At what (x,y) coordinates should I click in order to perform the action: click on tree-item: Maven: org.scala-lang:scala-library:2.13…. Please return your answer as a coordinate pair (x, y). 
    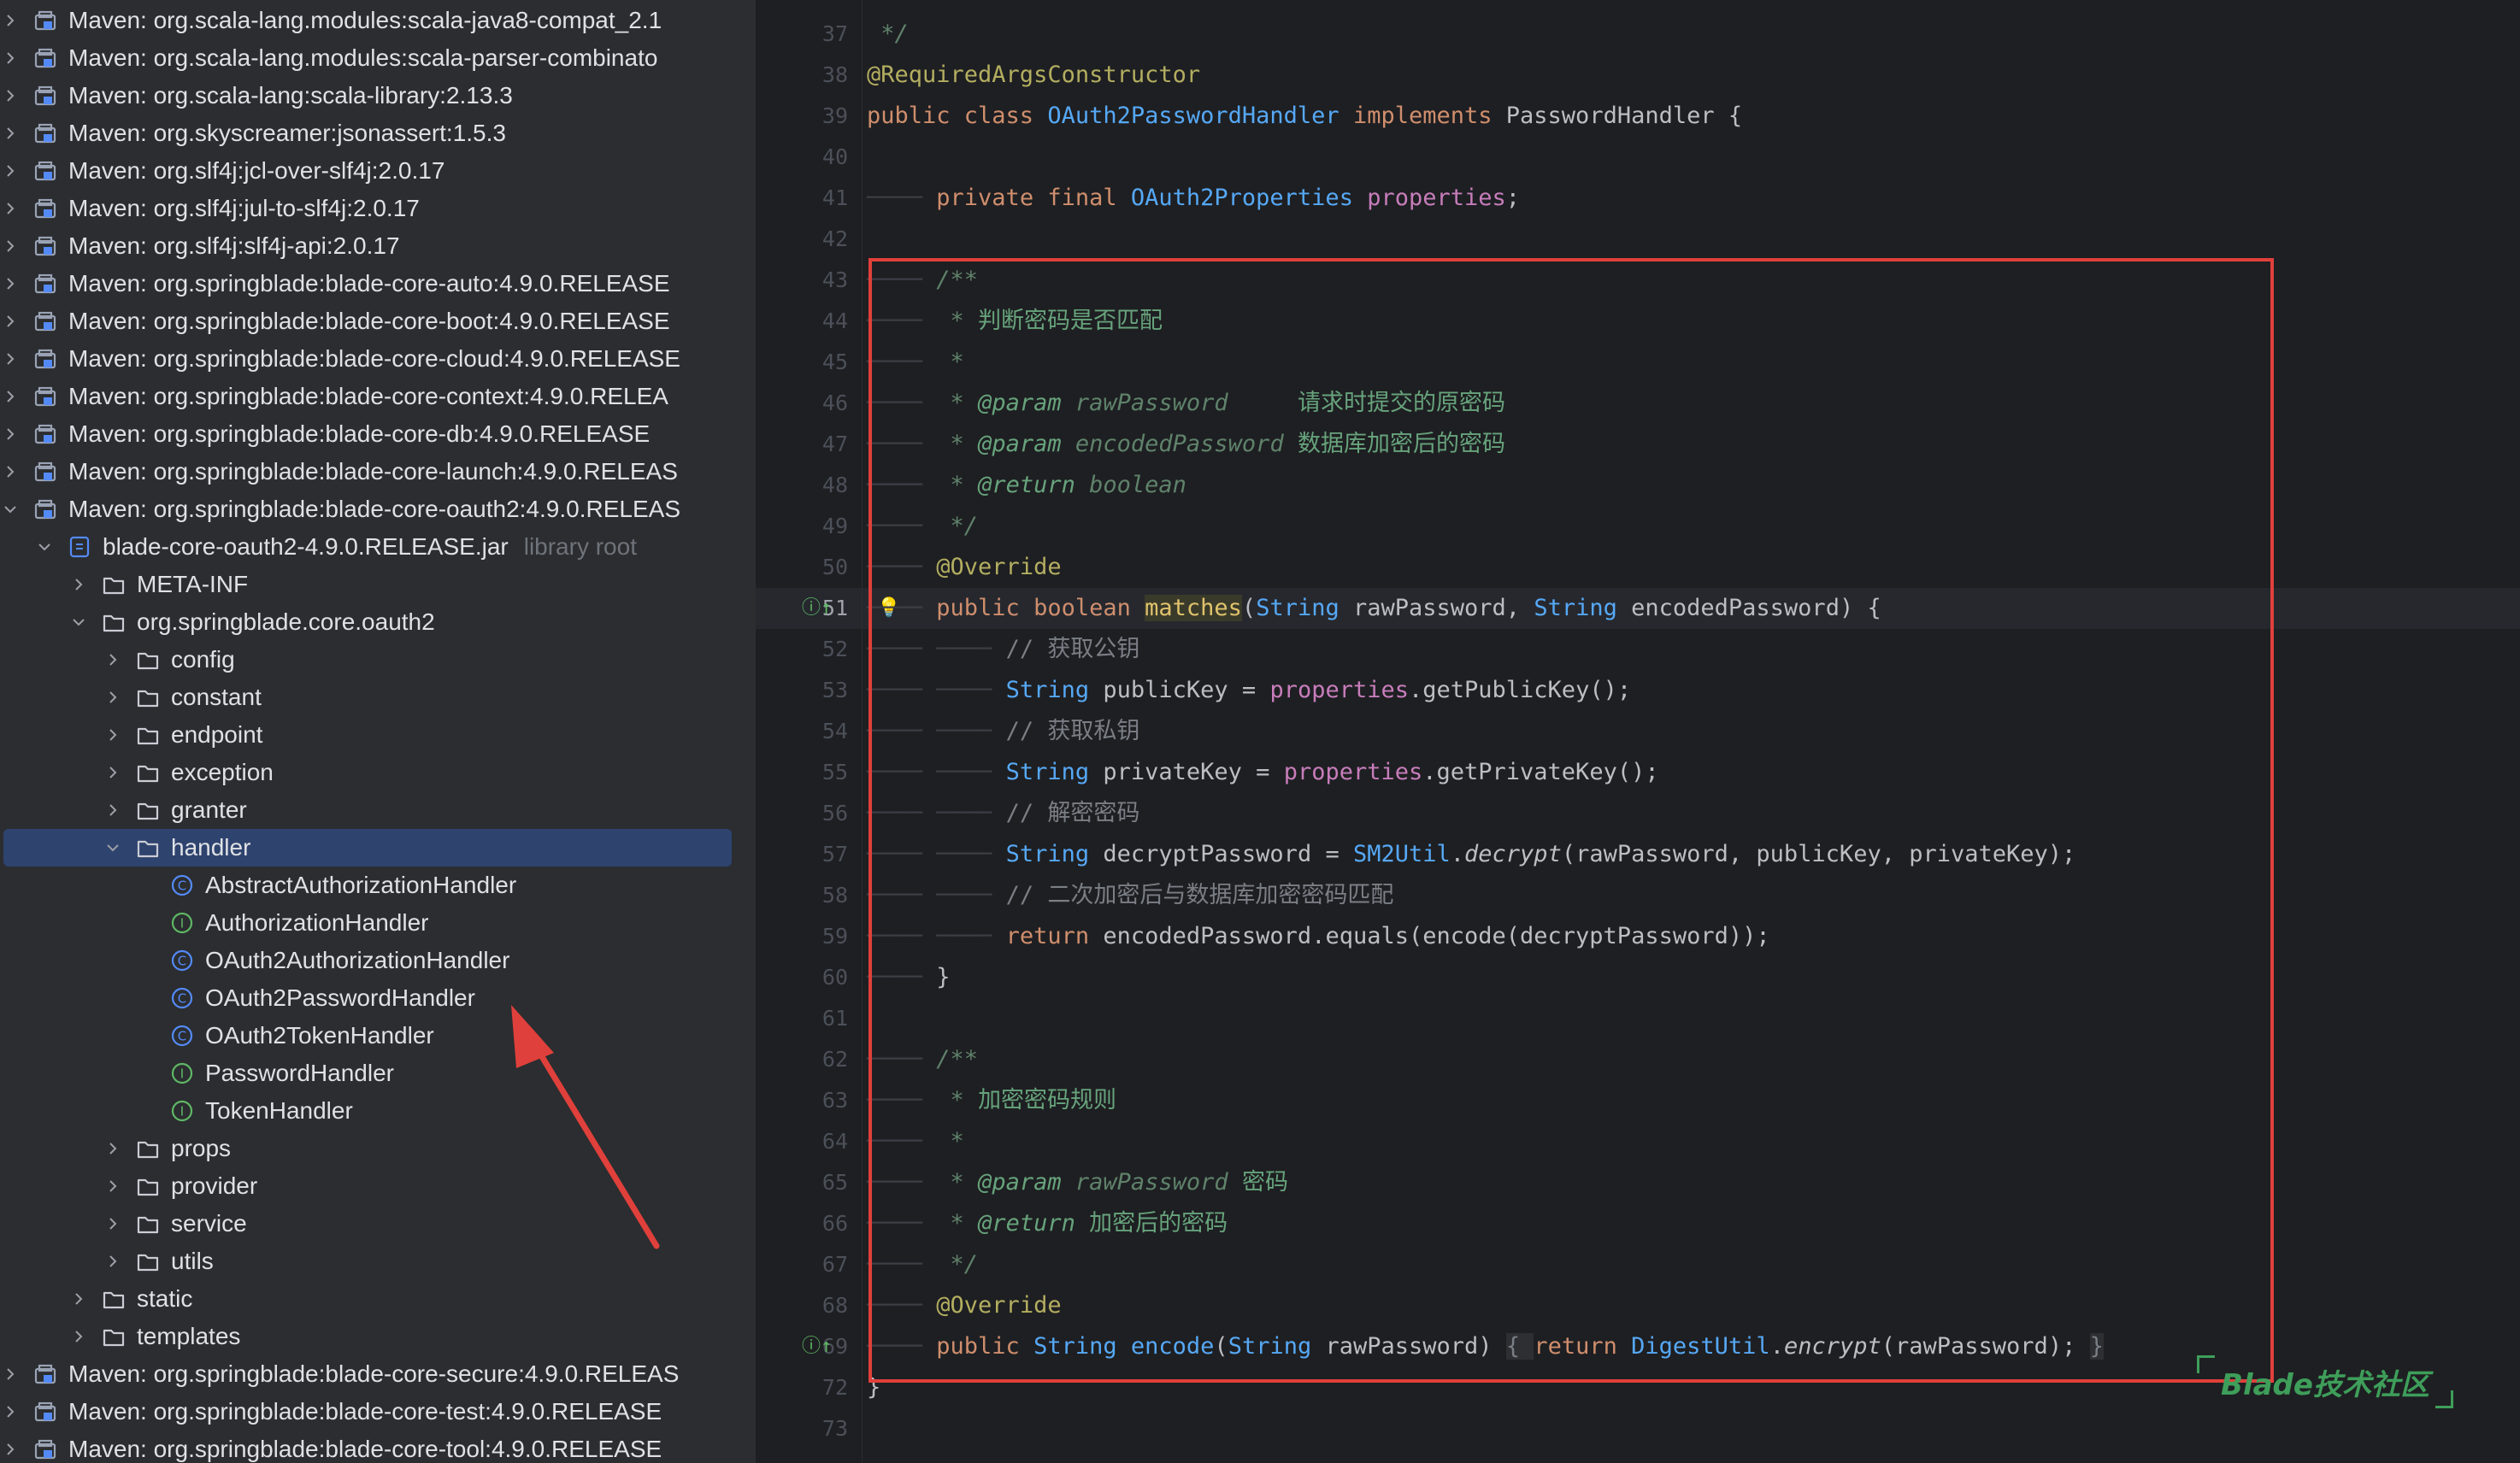
    Looking at the image, I should click on (378, 96).